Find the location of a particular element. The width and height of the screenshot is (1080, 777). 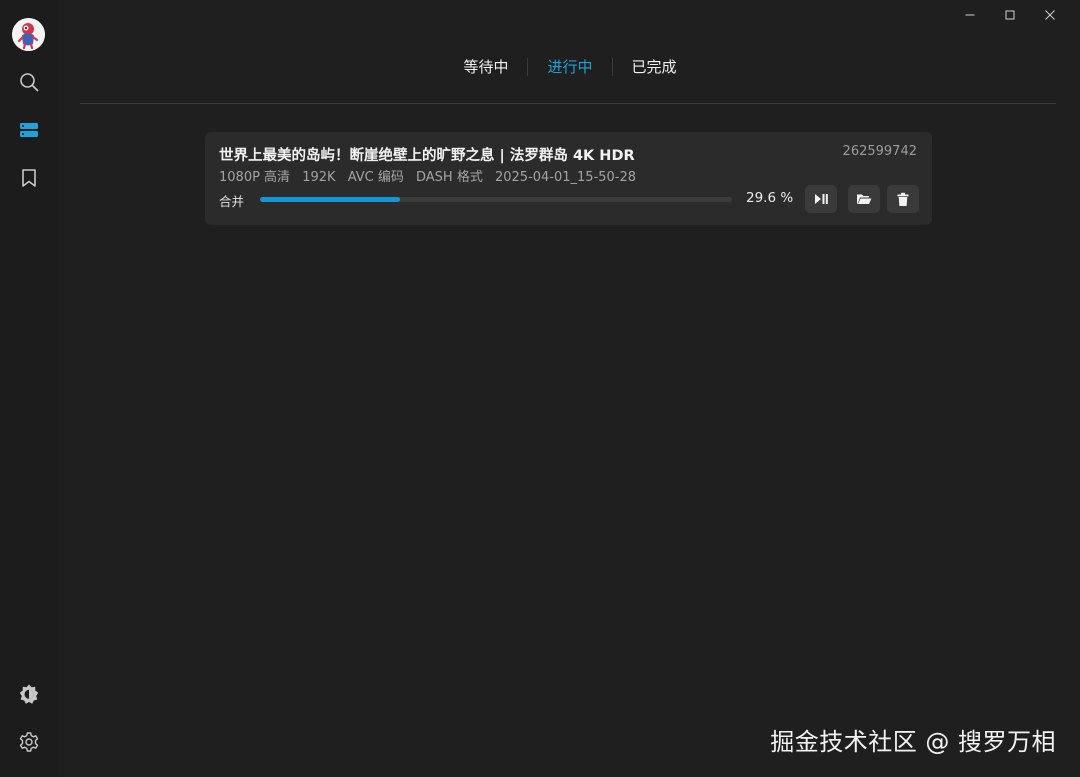

pause-resume-button is located at coordinates (821, 199).